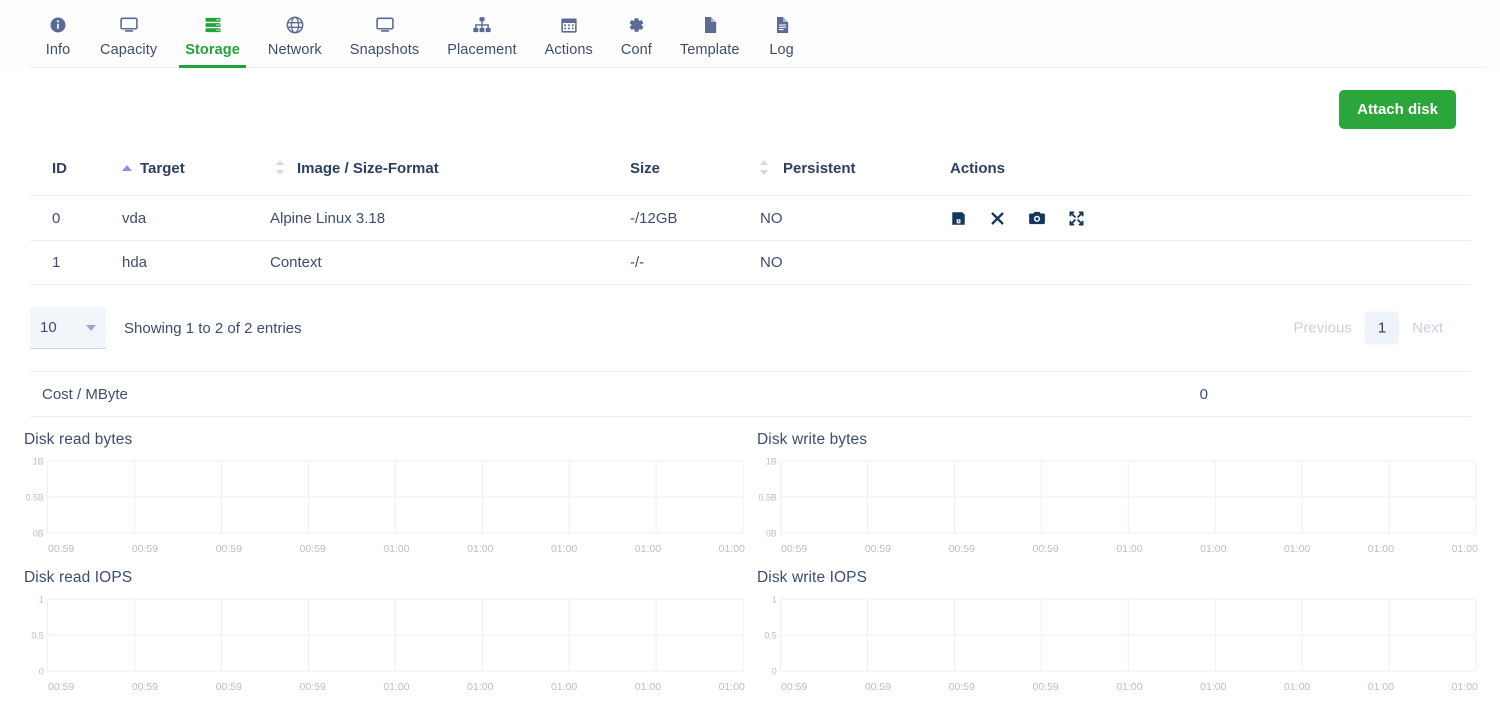 The width and height of the screenshot is (1500, 725). I want to click on tab-actions: Actions, so click(569, 38).